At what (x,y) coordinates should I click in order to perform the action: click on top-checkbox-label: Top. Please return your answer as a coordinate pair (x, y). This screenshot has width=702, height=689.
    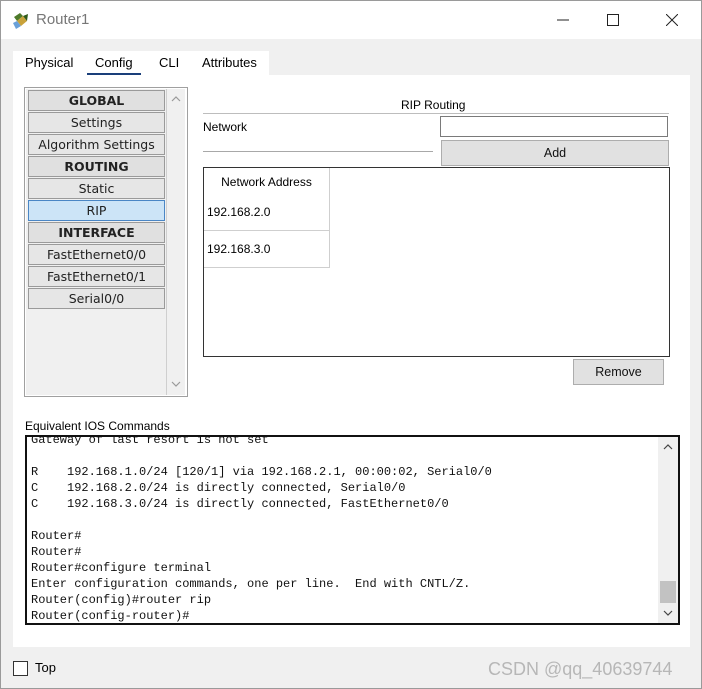
    Looking at the image, I should click on (45, 667).